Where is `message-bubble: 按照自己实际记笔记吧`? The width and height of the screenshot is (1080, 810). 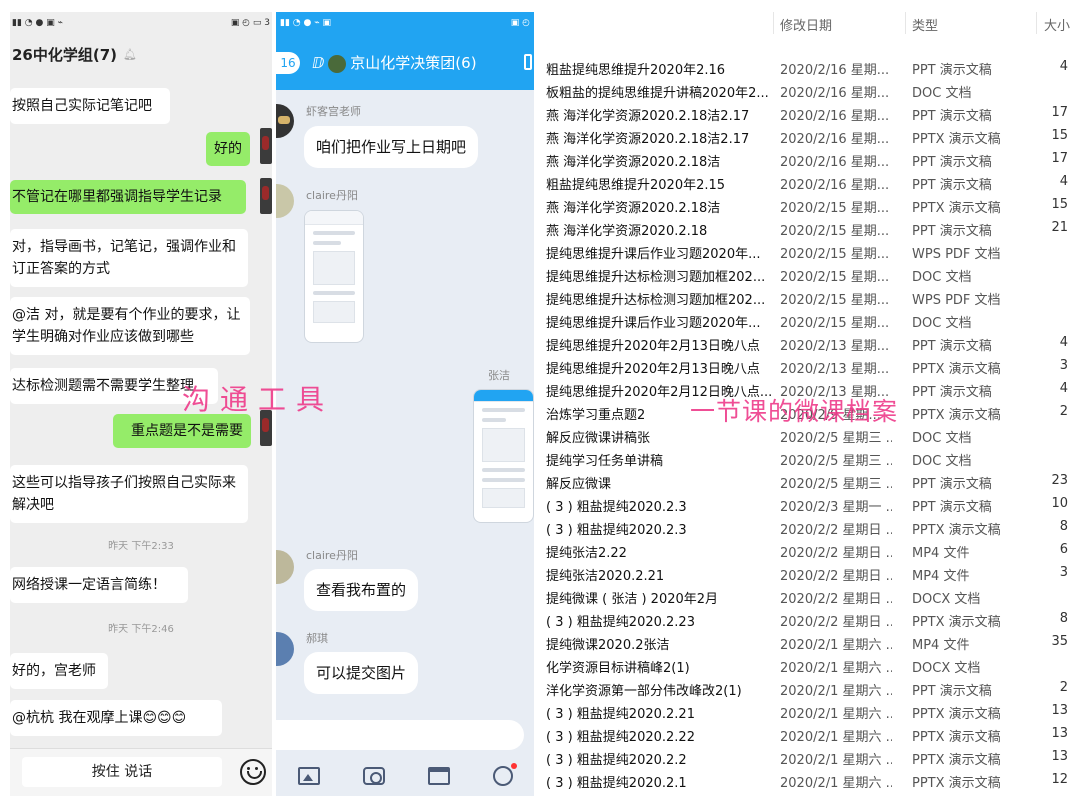
message-bubble: 按照自己实际记笔记吧 is located at coordinates (90, 106).